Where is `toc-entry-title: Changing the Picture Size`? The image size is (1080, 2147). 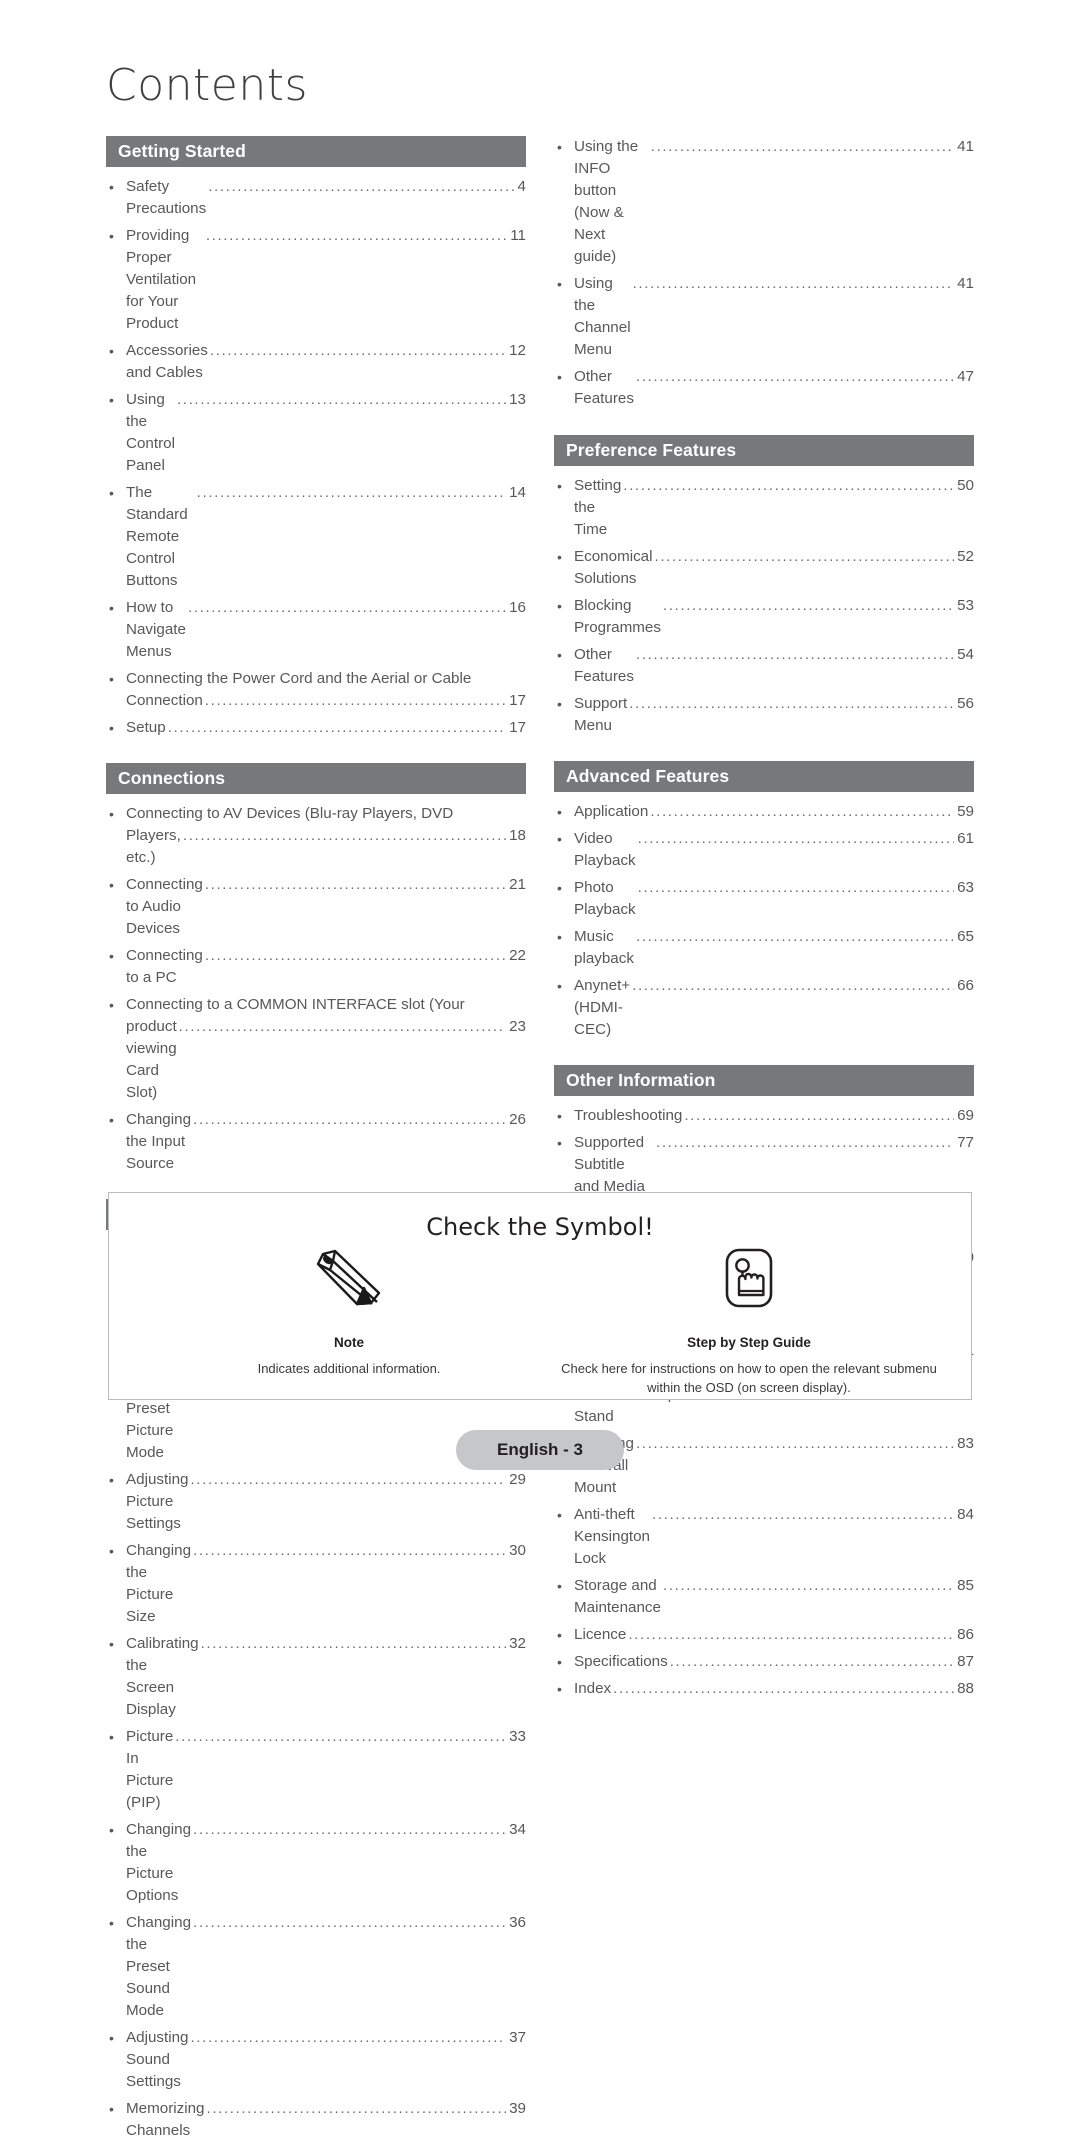 toc-entry-title: Changing the Picture Size is located at coordinates (159, 1583).